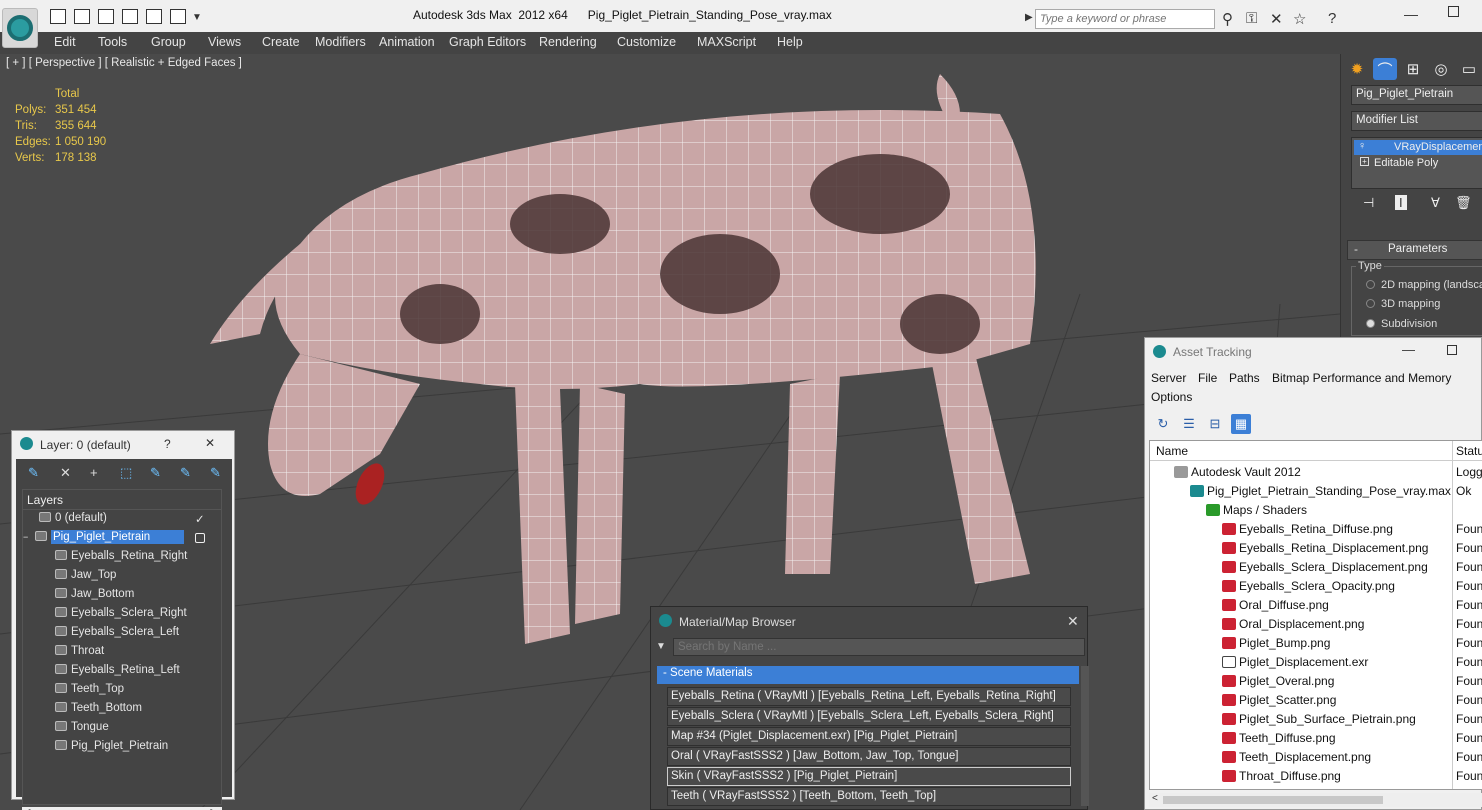 The image size is (1482, 810). Describe the element at coordinates (1251, 18) in the screenshot. I see `subscription-icon: ⚿` at that location.